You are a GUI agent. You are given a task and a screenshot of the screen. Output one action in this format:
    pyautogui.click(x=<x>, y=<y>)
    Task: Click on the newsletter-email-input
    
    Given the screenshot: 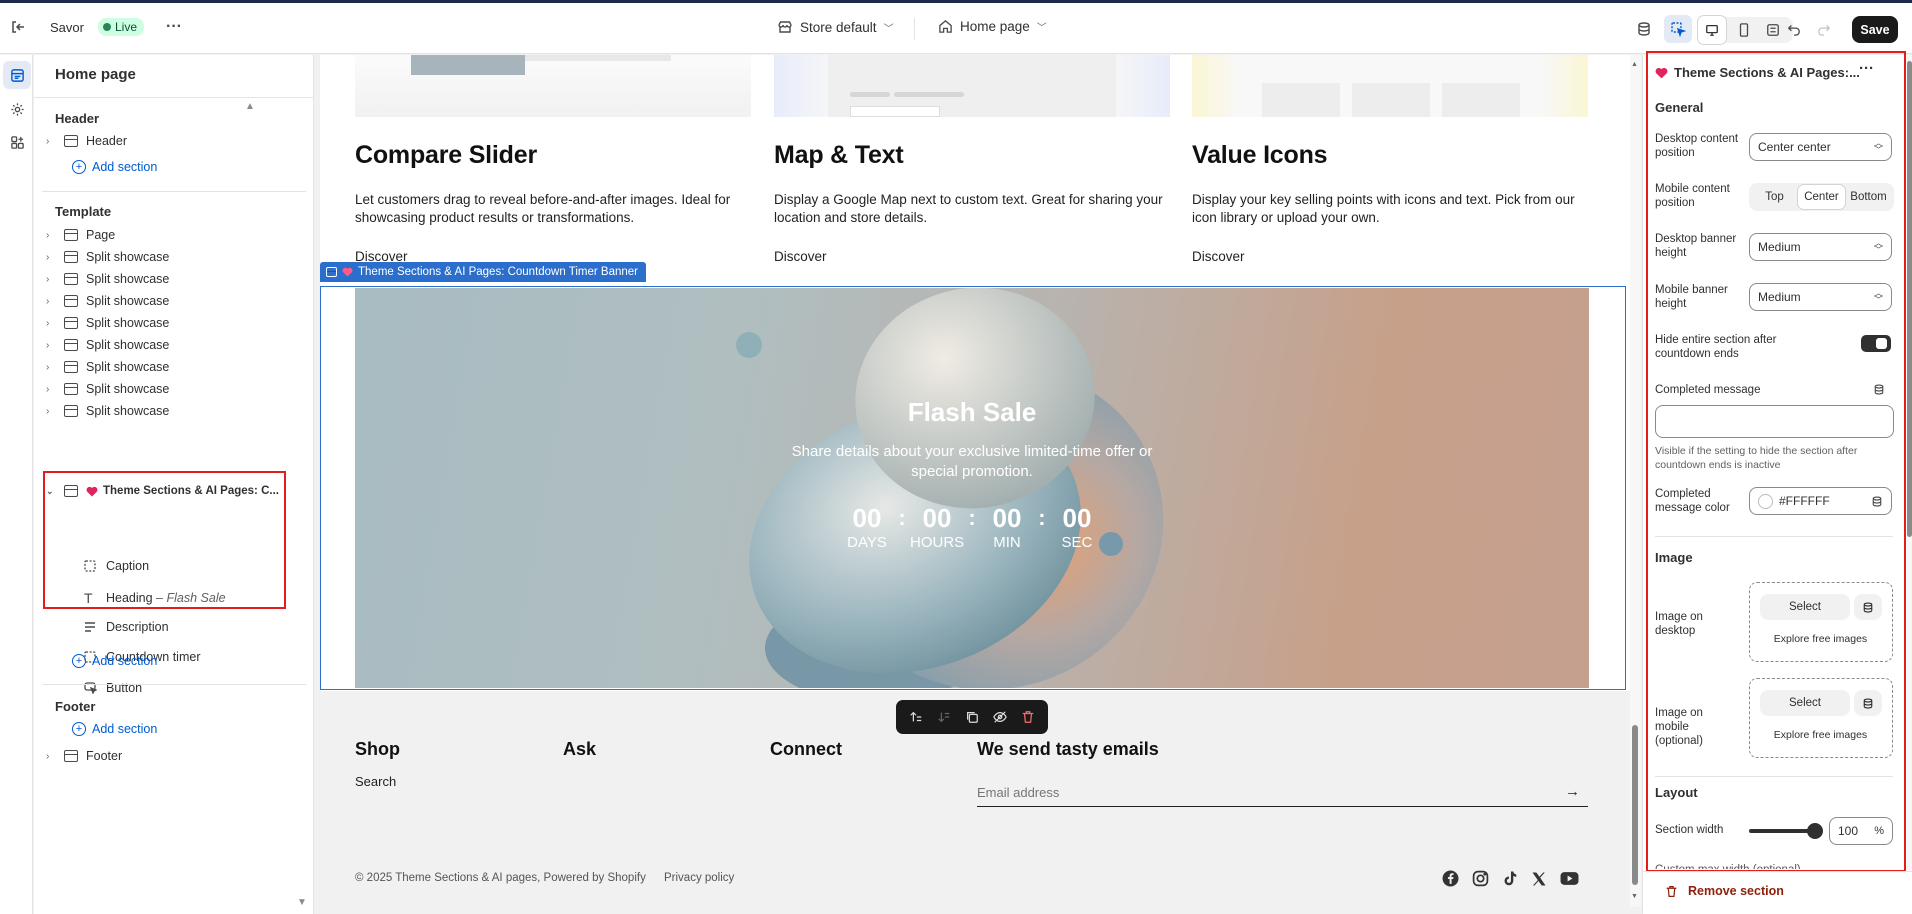 What is the action you would take?
    pyautogui.click(x=1282, y=793)
    